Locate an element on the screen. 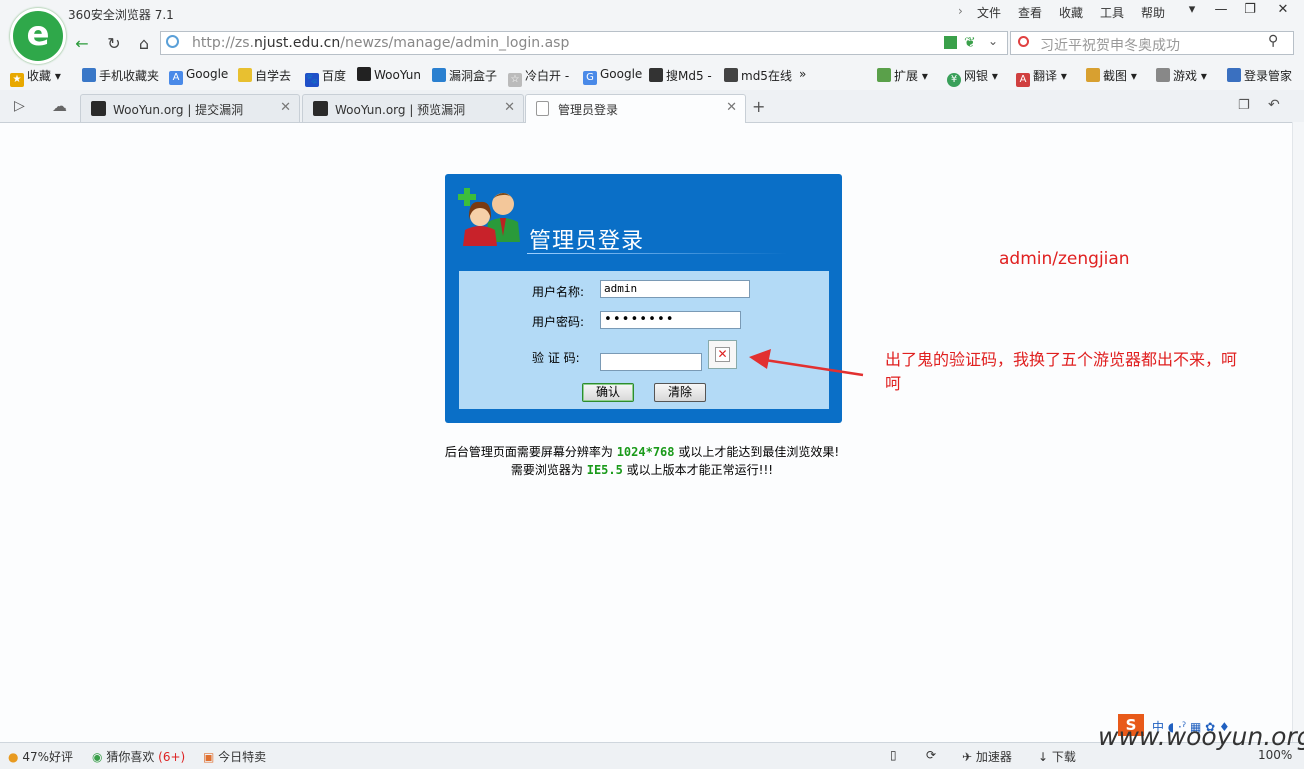  browser-logo-icon: e is located at coordinates (38, 36).